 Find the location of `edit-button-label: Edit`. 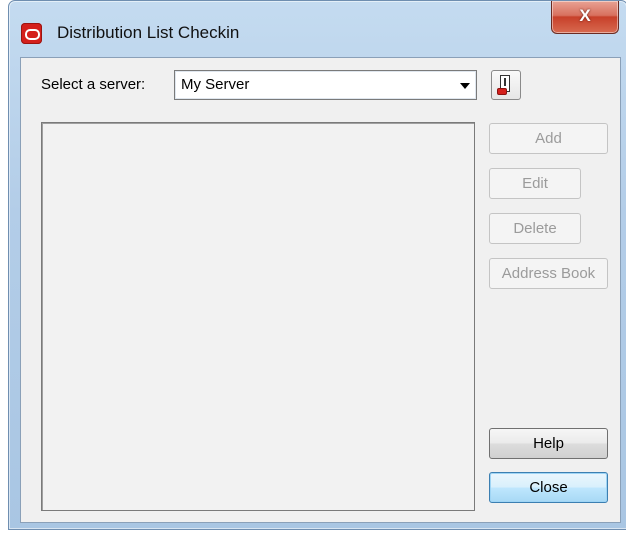

edit-button-label: Edit is located at coordinates (535, 183).